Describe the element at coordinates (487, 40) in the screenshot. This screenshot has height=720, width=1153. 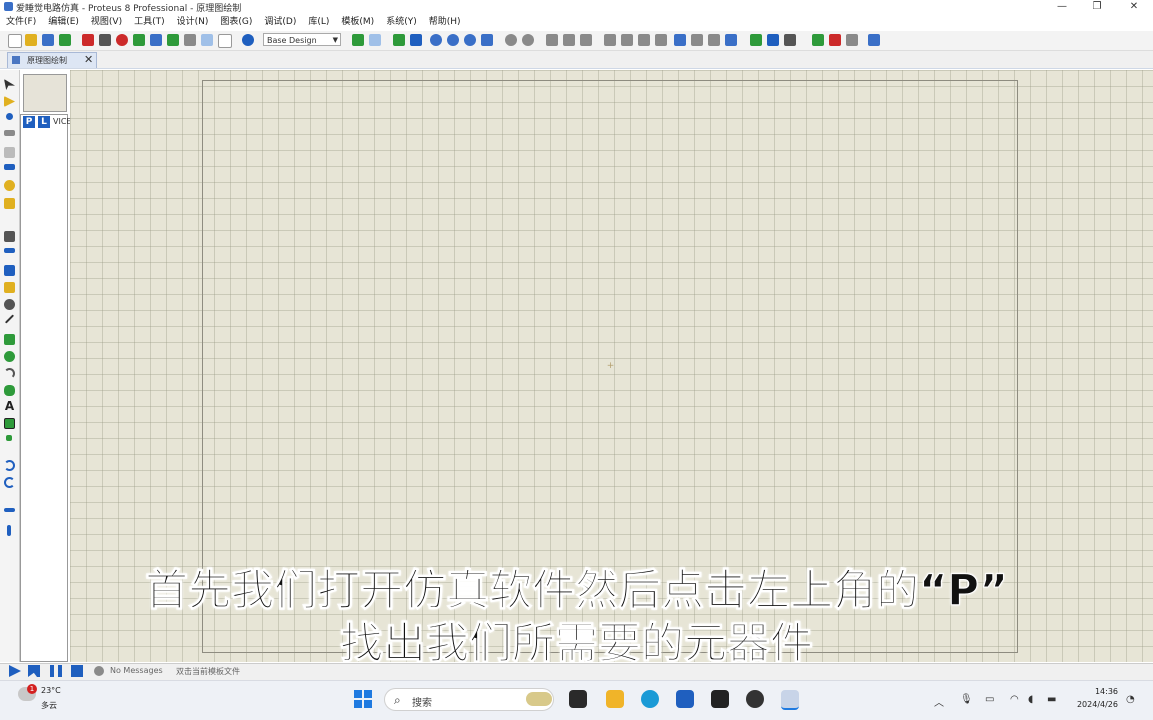
I see `zoom-area-icon` at that location.